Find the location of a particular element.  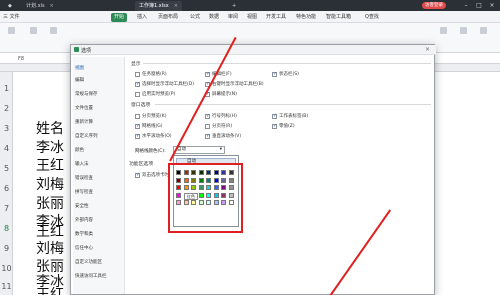

menu-smart-tools: 智能工具箱 is located at coordinates (338, 17).